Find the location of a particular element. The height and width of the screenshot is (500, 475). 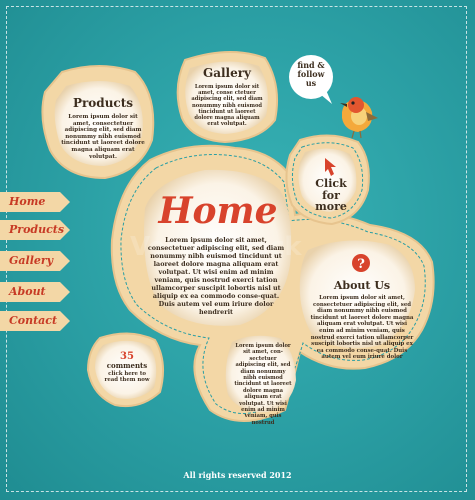

nav-products-label: Products is located at coordinates (37, 229).